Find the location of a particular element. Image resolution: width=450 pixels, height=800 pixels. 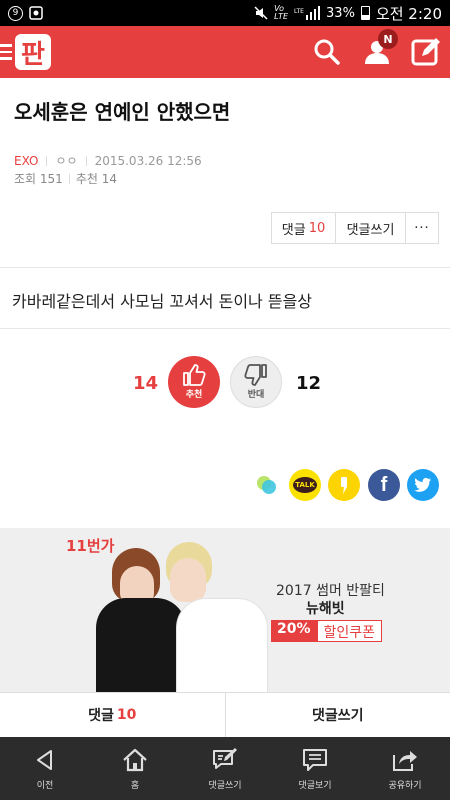

volte-indicator: Vo LTE is located at coordinates (281, 12).